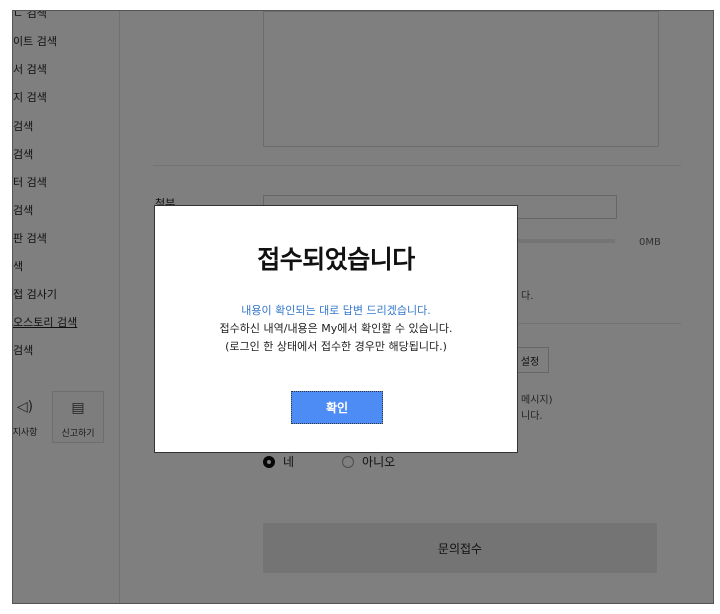  I want to click on modal-title: 접수되었습니다, so click(336, 259).